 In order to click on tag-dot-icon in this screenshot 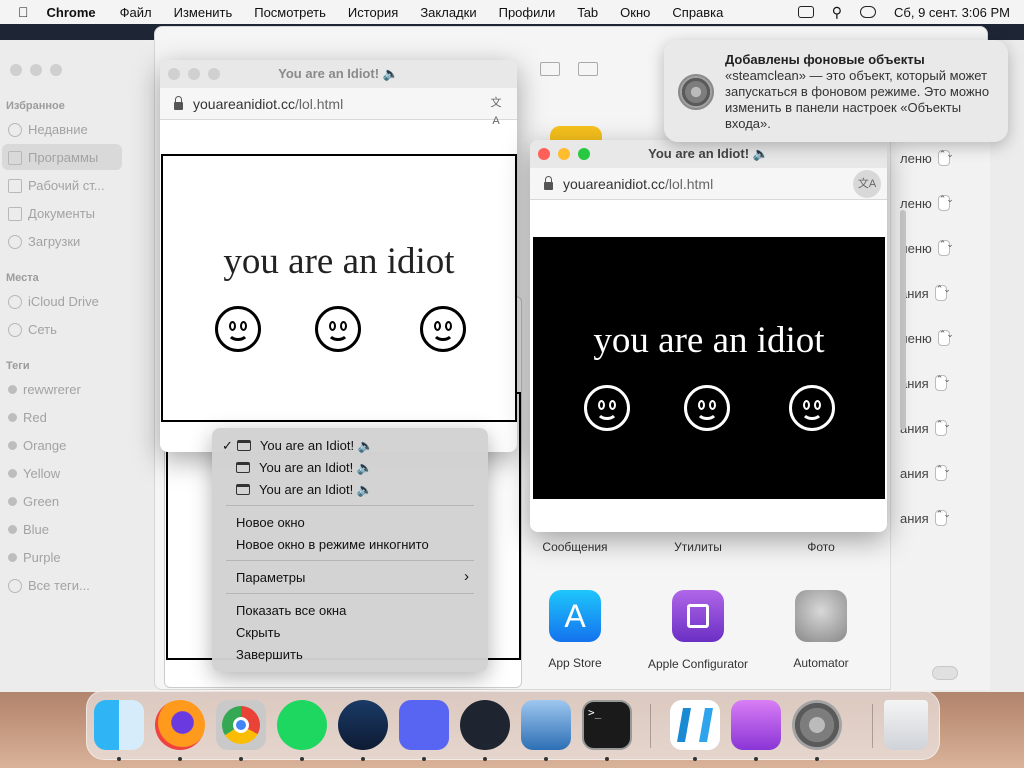, I will do `click(12, 557)`.